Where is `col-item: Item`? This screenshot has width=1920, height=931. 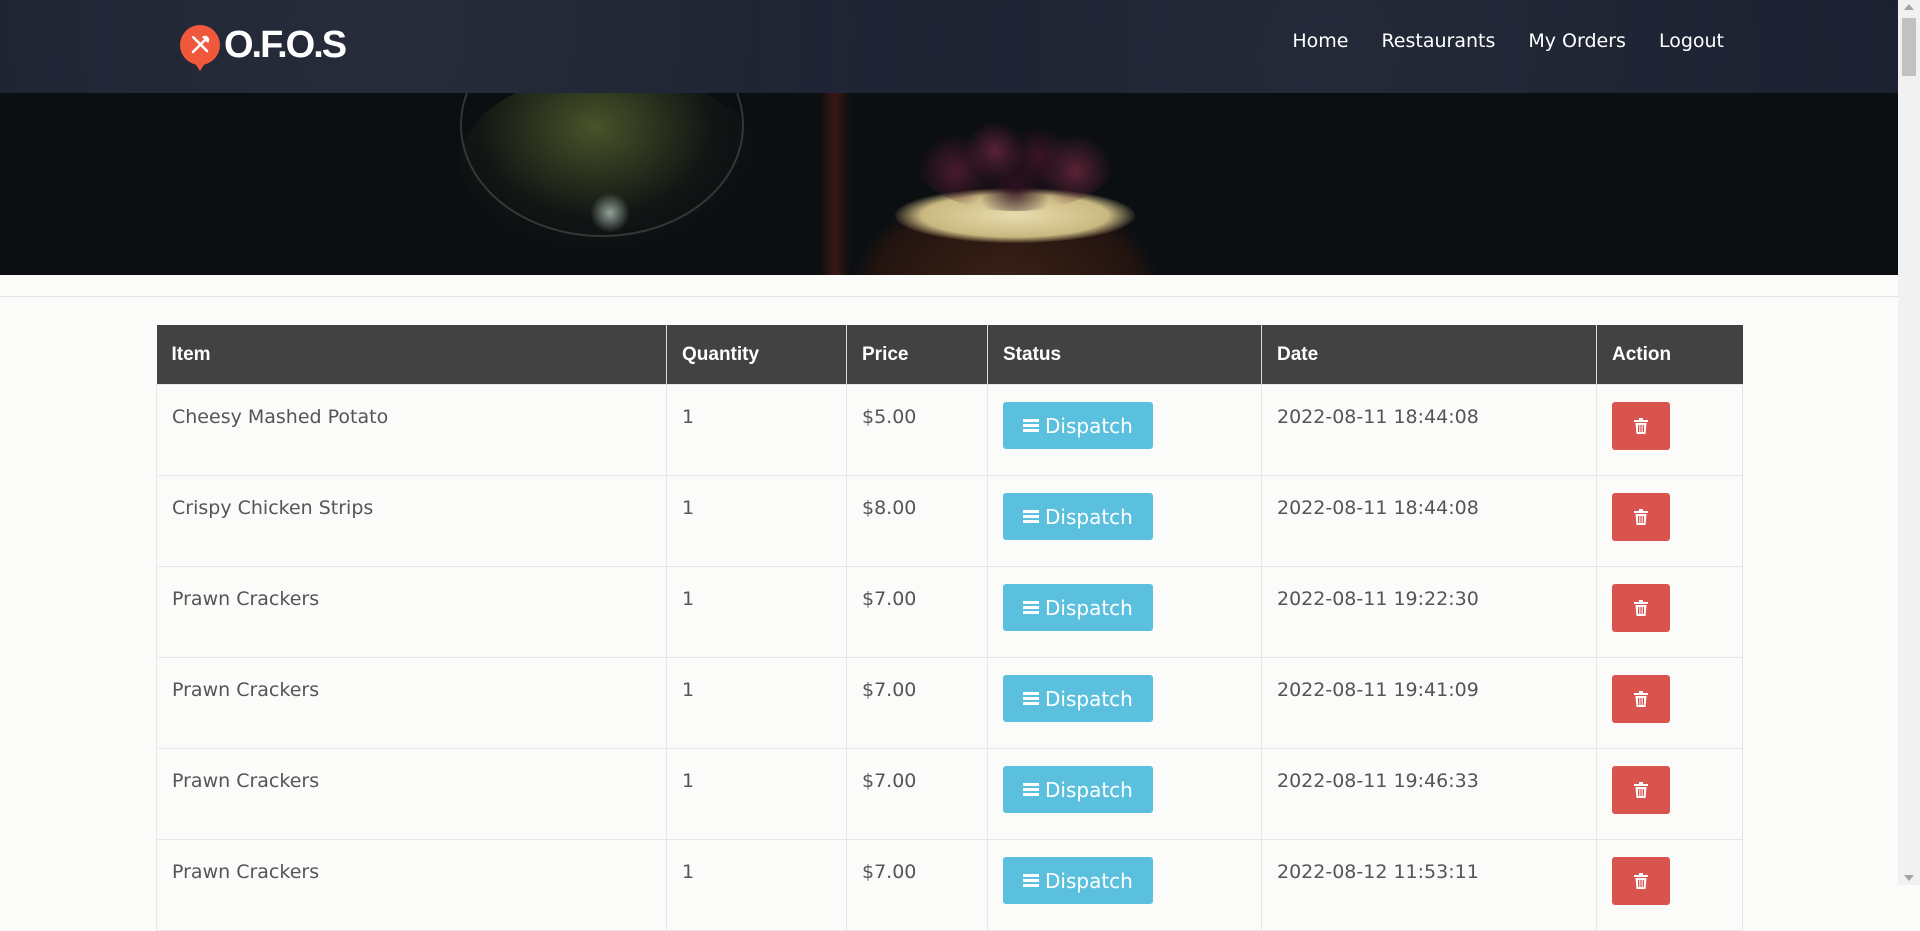 col-item: Item is located at coordinates (411, 355).